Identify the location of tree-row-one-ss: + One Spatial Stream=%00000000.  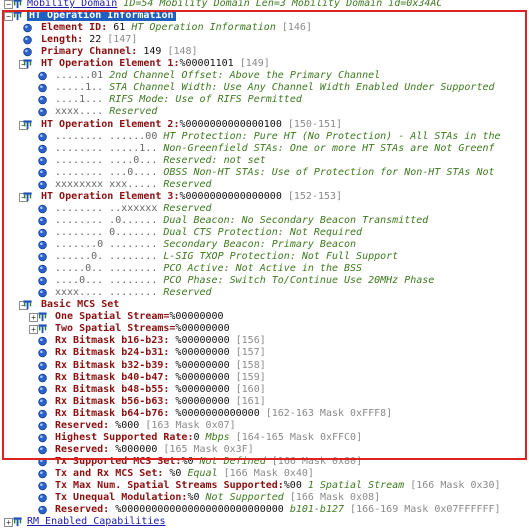
(264, 317).